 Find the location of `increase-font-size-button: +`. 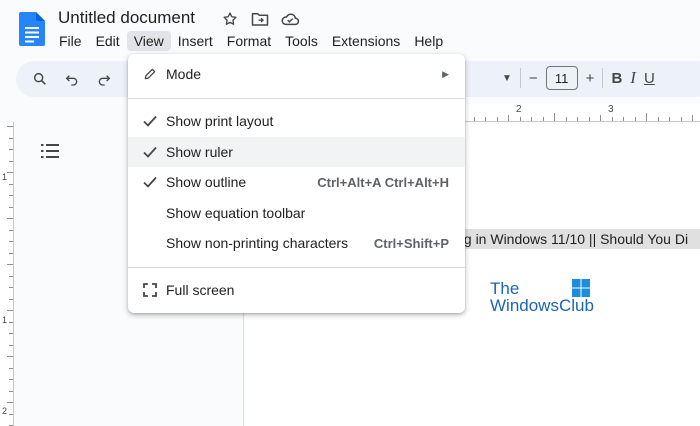

increase-font-size-button: + is located at coordinates (590, 78).